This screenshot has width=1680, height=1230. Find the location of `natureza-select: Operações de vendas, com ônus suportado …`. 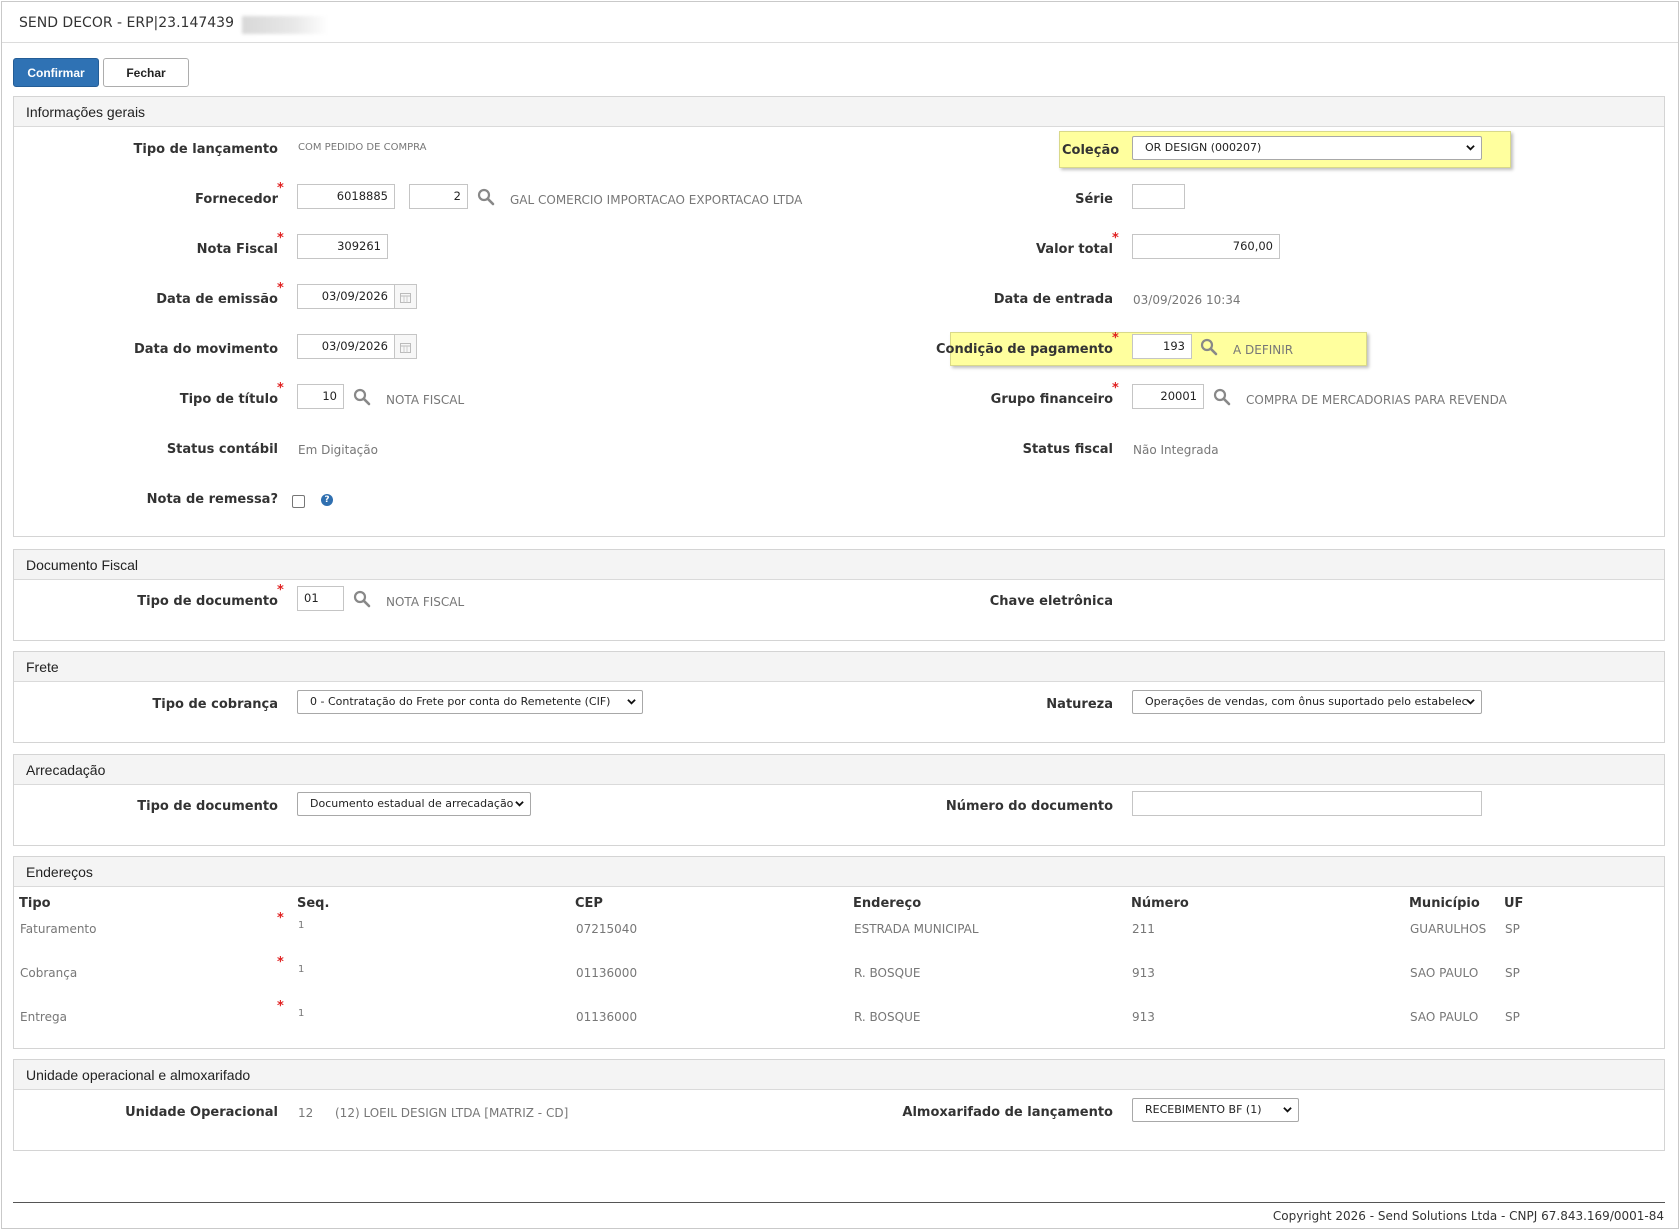

natureza-select: Operações de vendas, com ônus suportado … is located at coordinates (1307, 702).